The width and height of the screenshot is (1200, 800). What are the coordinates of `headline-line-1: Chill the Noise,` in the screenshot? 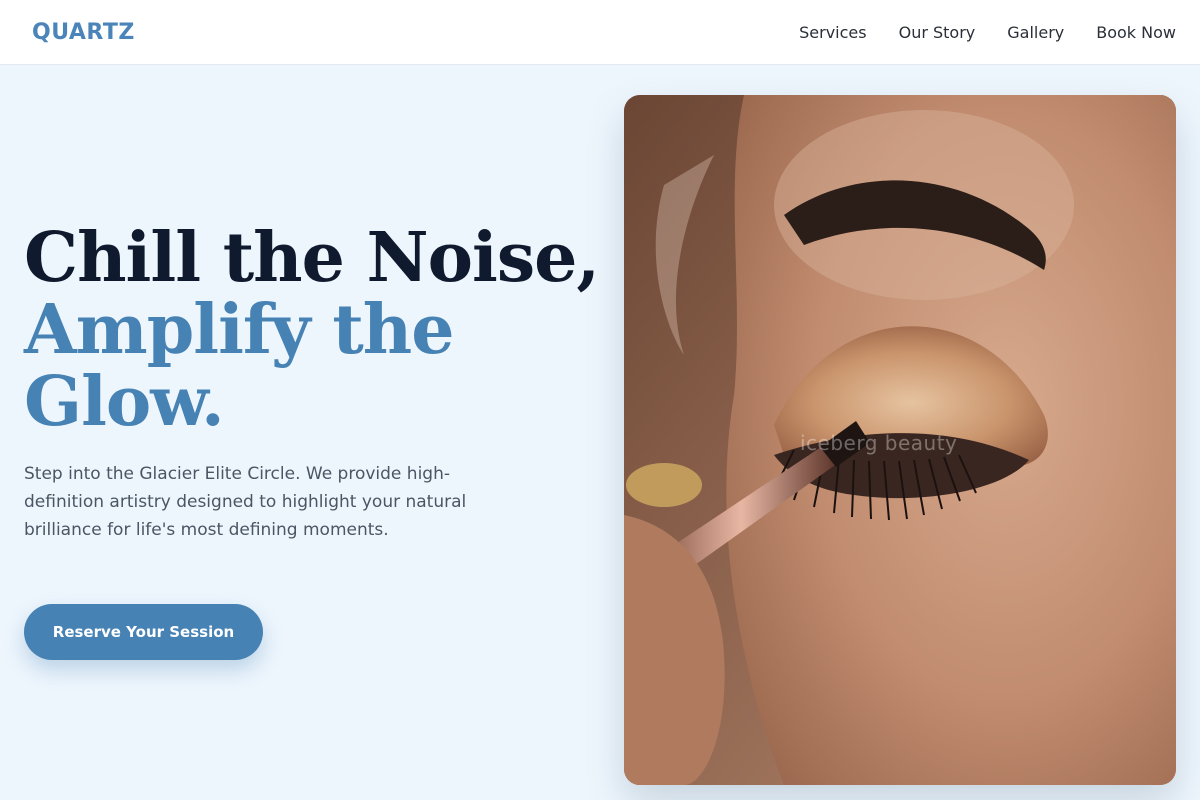 It's located at (312, 258).